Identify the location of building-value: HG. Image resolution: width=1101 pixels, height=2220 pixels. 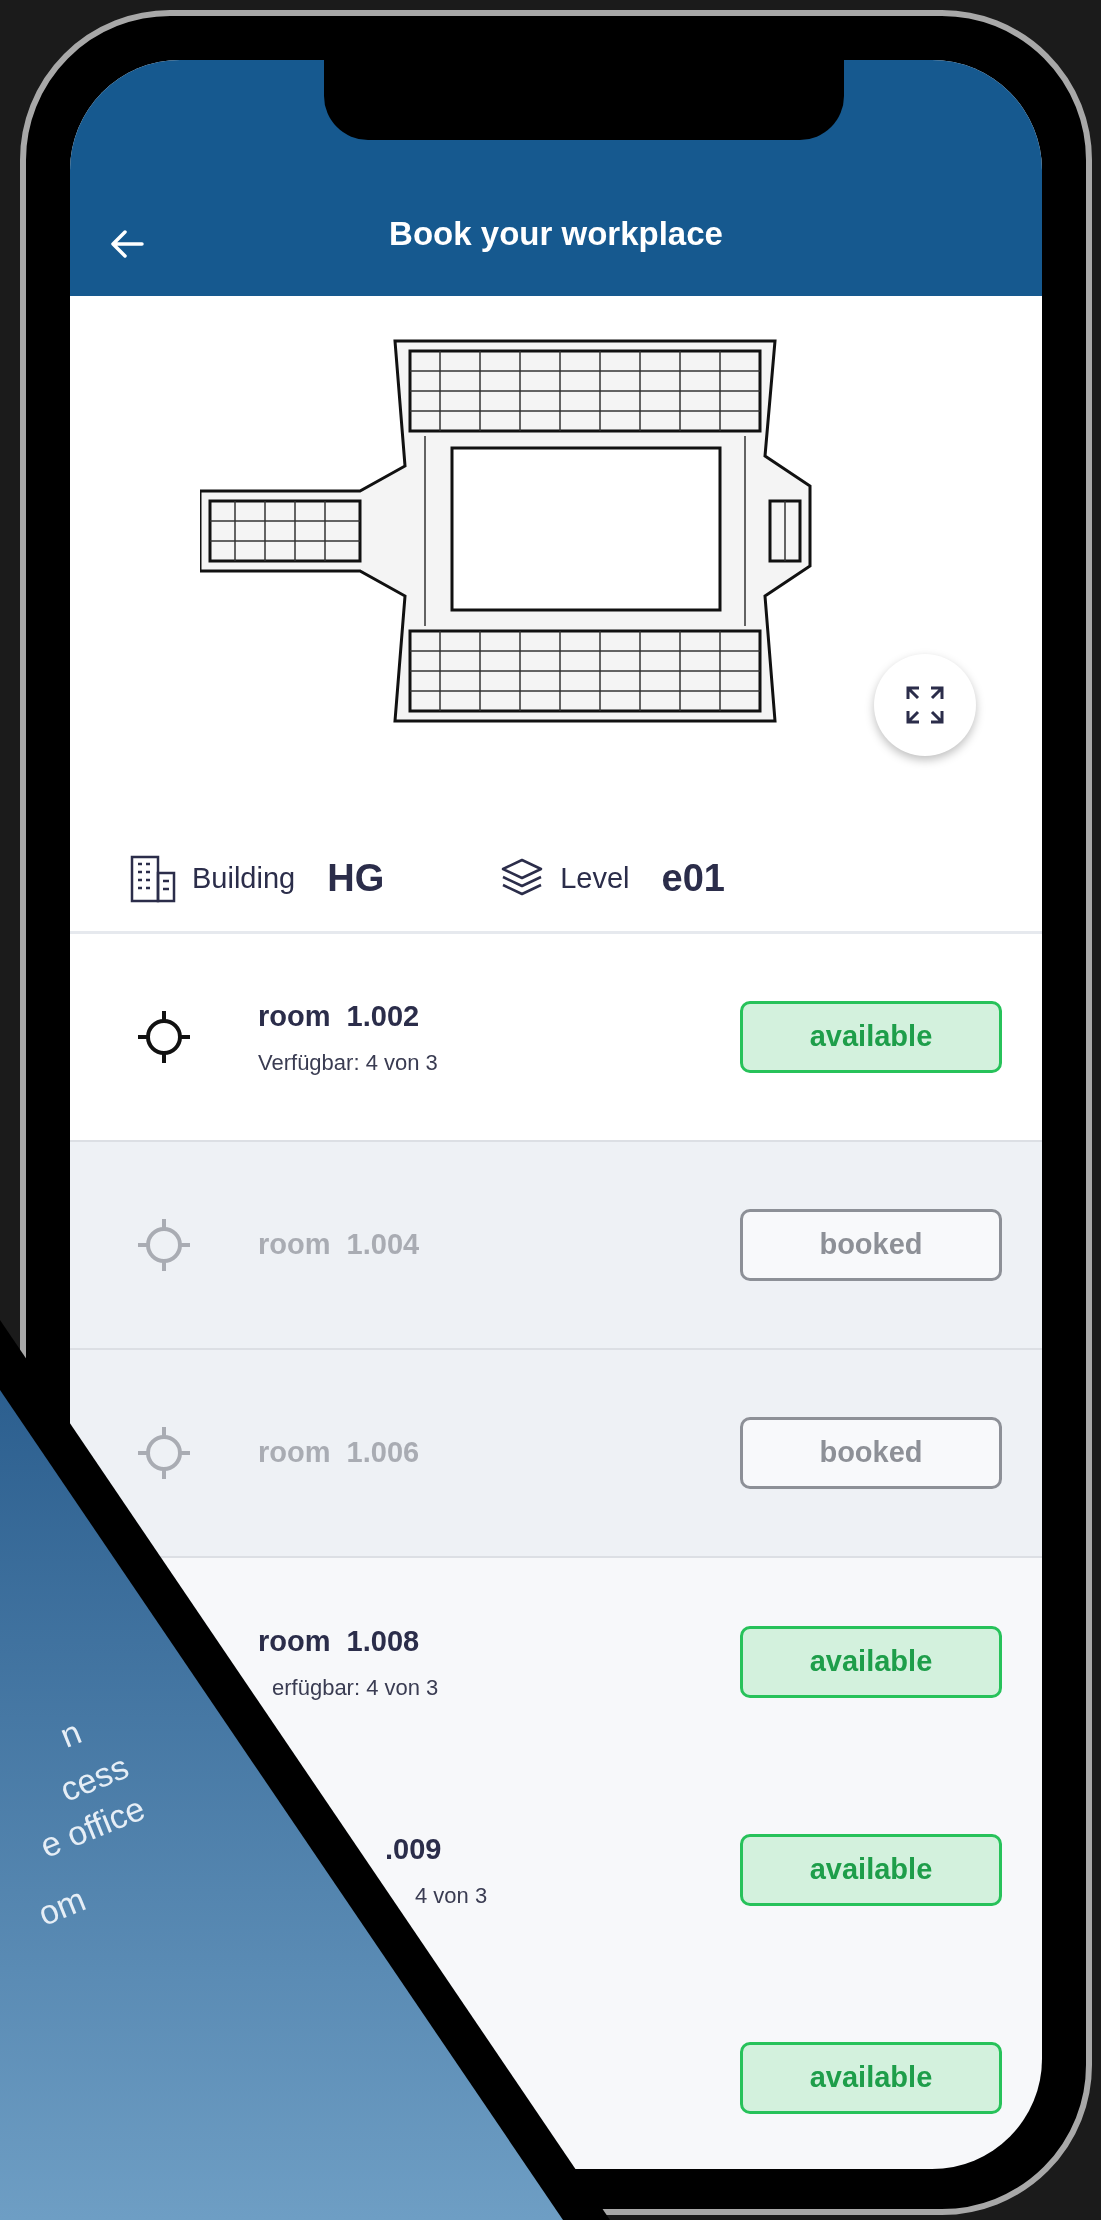
(356, 878).